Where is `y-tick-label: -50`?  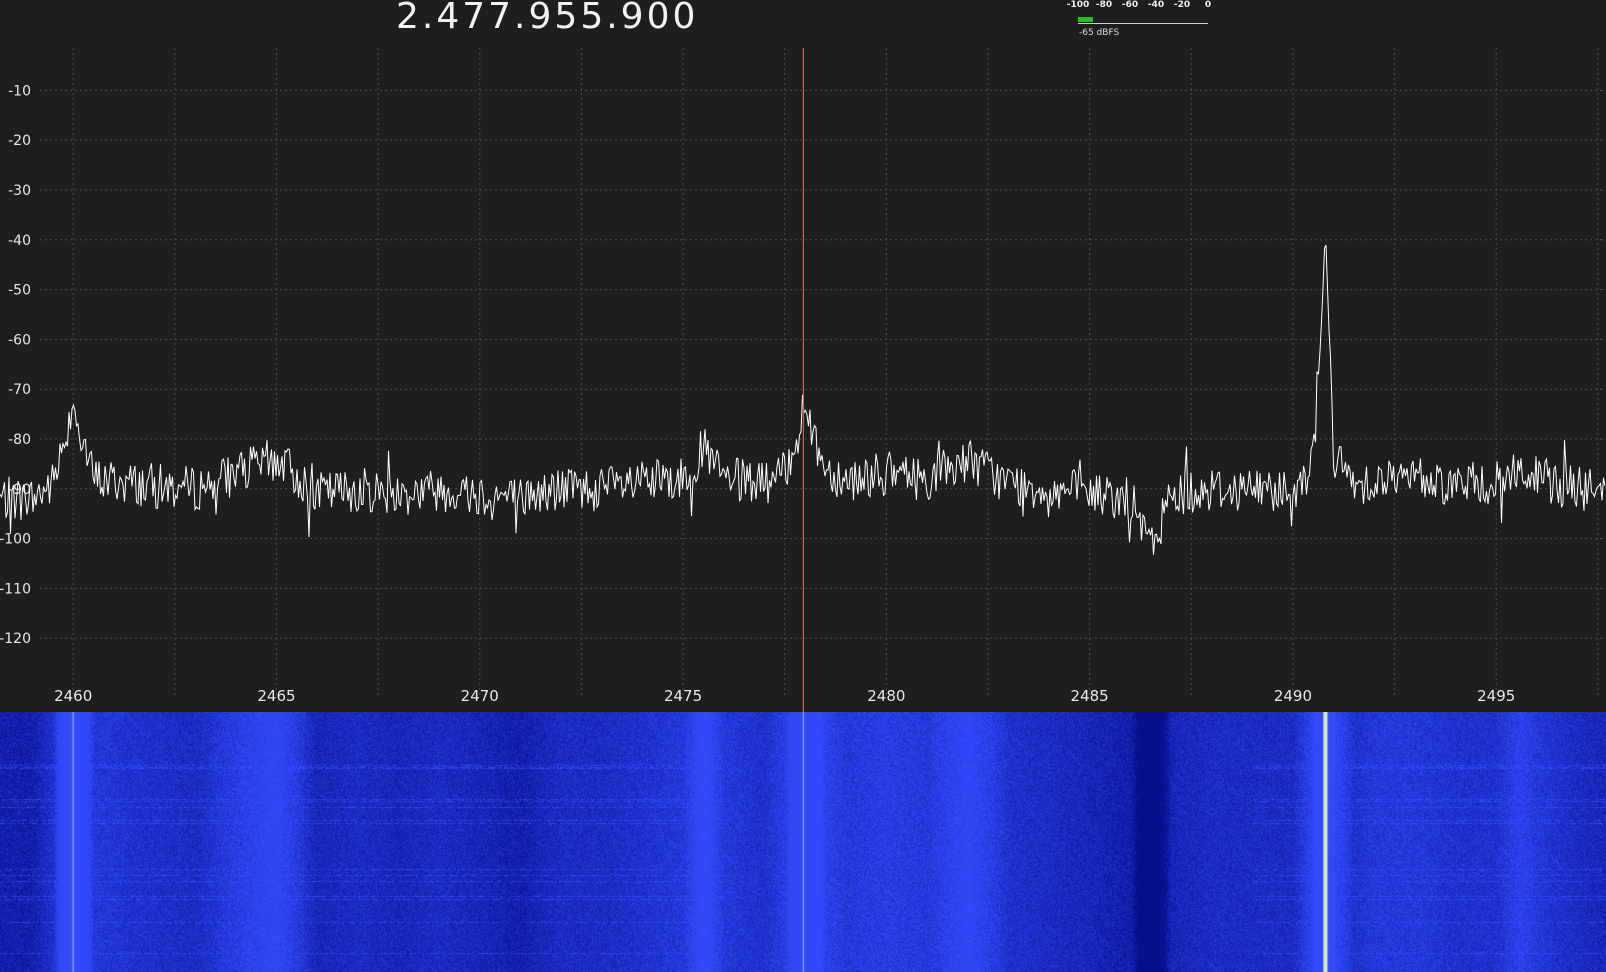 y-tick-label: -50 is located at coordinates (19, 291).